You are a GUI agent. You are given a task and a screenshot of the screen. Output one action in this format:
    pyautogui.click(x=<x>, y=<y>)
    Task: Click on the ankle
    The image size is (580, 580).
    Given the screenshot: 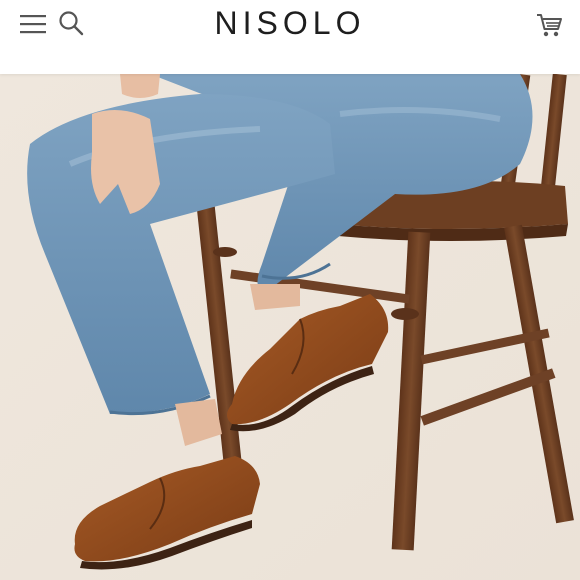 What is the action you would take?
    pyautogui.click(x=275, y=297)
    